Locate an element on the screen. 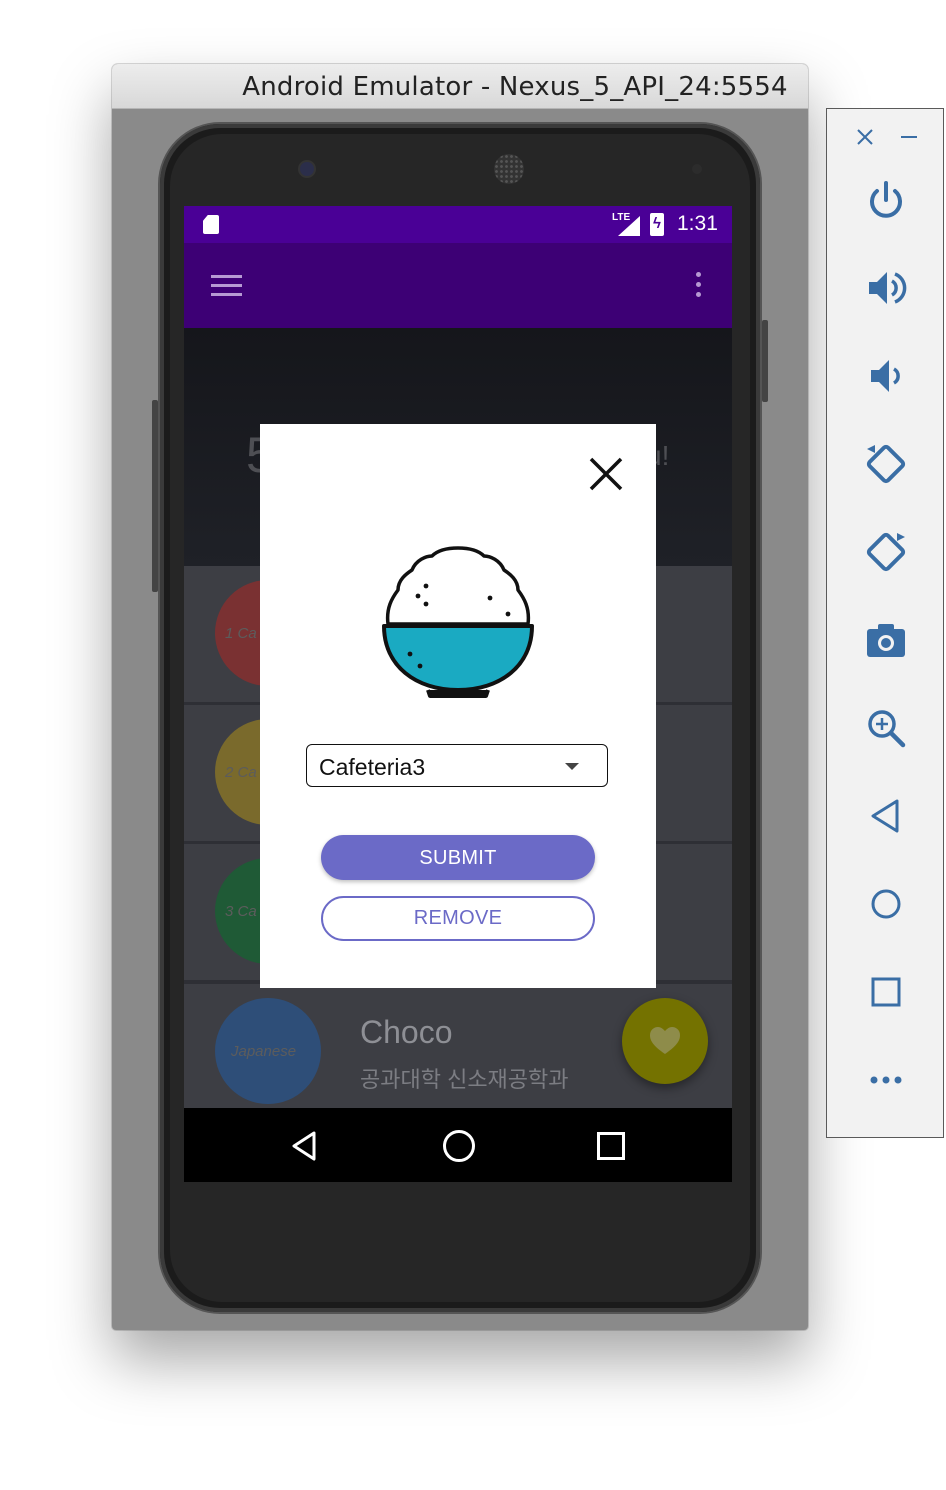 The height and width of the screenshot is (1490, 946). volume-down-icon is located at coordinates (886, 376).